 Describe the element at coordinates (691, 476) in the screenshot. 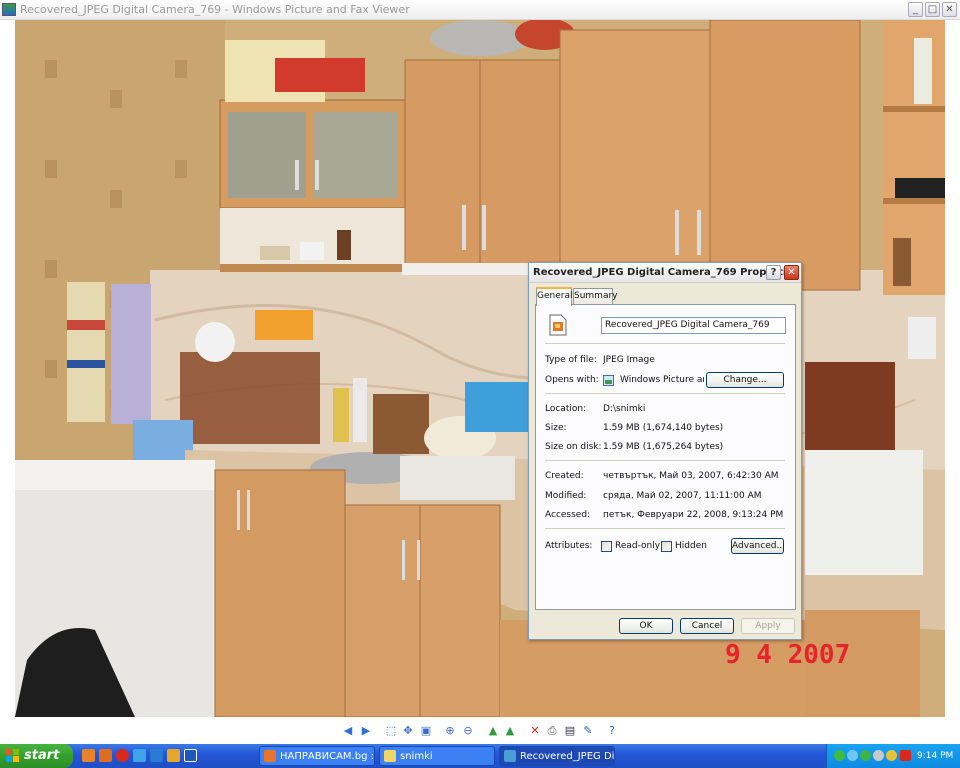

I see `created-value: четвъртък, Май 03, 2007, 6:42:30 AM` at that location.